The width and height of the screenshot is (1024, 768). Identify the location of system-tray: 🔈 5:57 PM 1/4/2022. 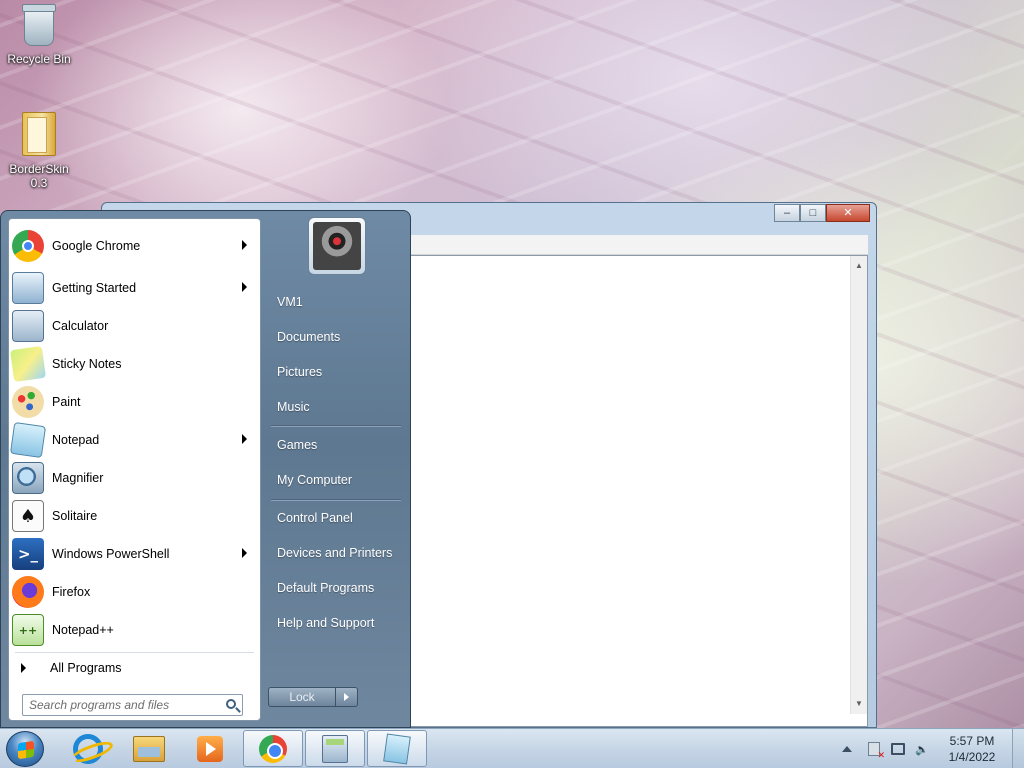
(933, 748).